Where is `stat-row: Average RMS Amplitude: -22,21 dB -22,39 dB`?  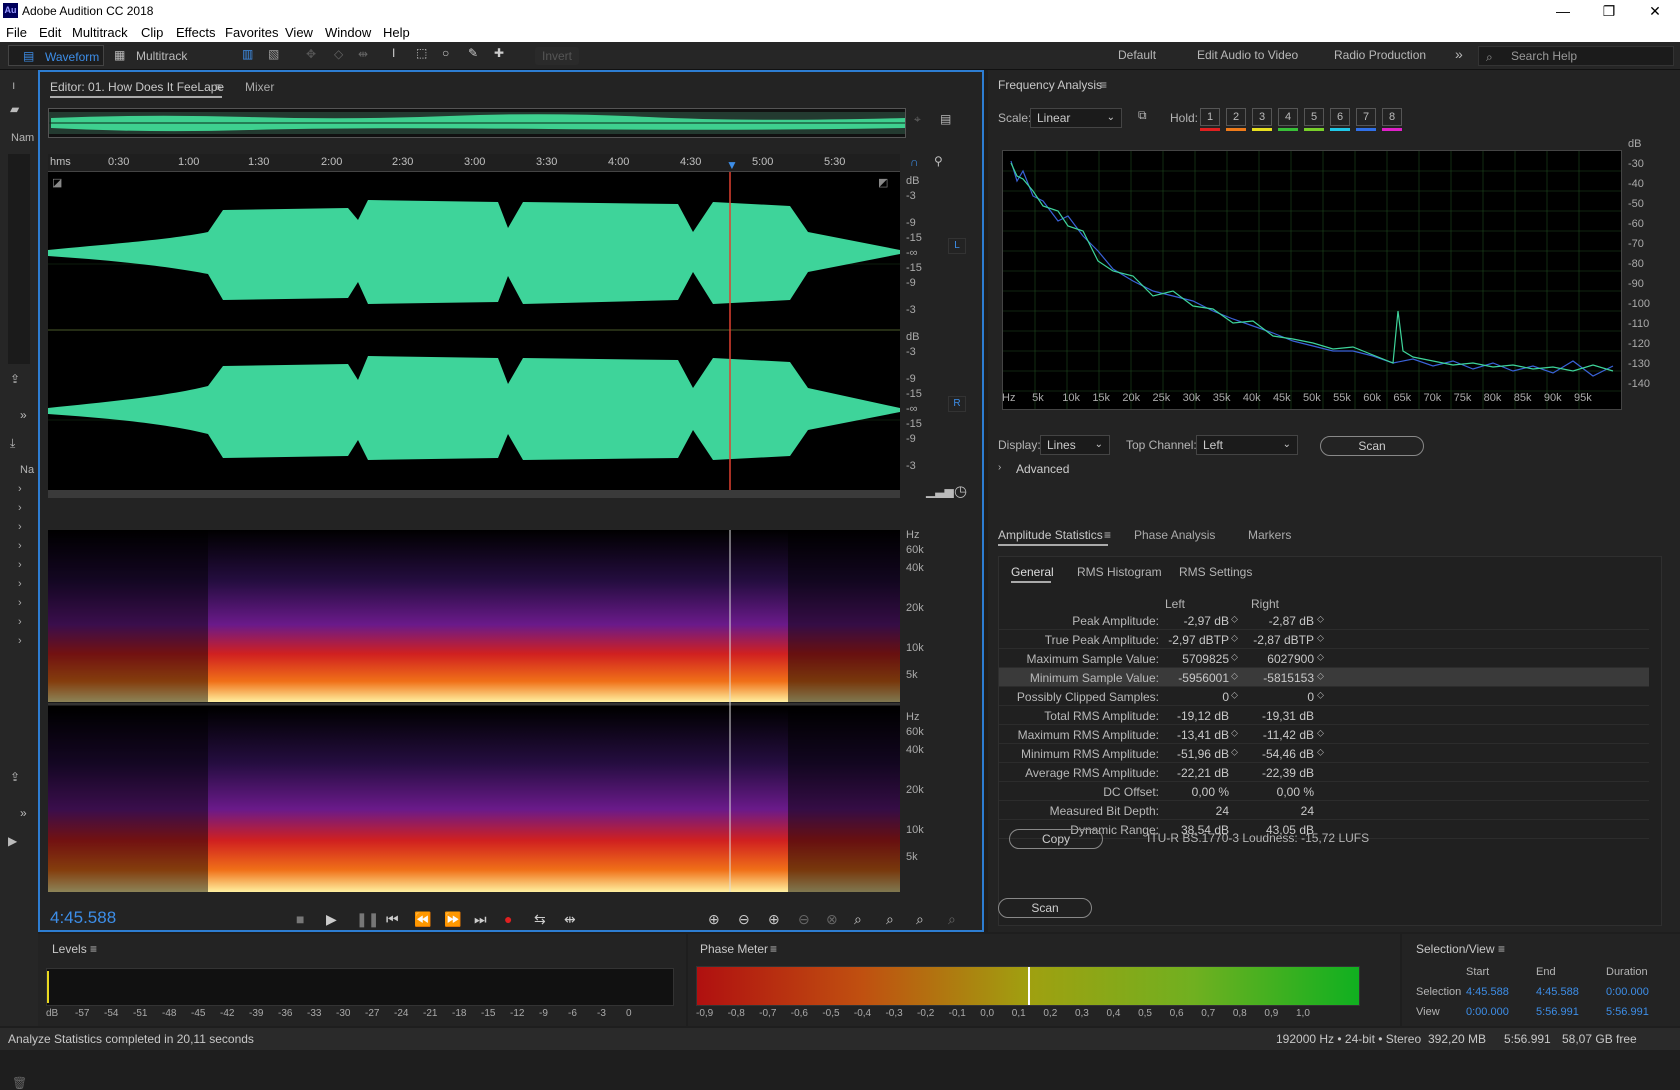 stat-row: Average RMS Amplitude: -22,21 dB -22,39 dB is located at coordinates (1324, 772).